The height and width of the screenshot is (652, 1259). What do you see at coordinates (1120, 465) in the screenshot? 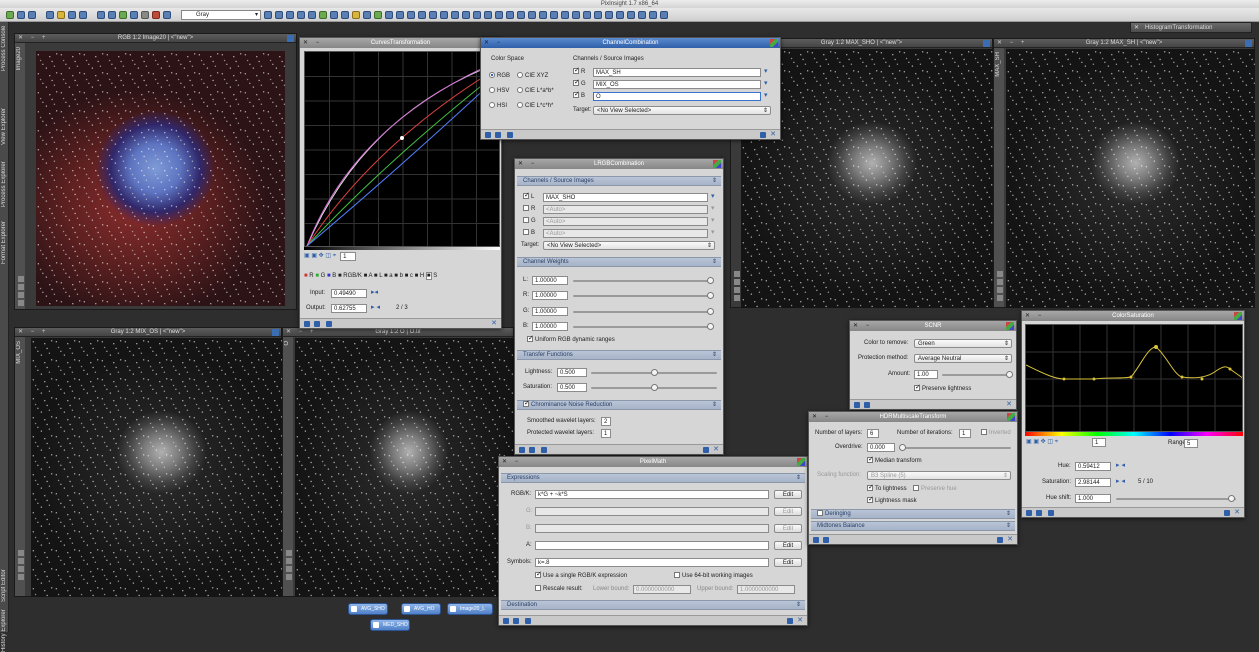
I see `step-icon: ▸ ◂` at bounding box center [1120, 465].